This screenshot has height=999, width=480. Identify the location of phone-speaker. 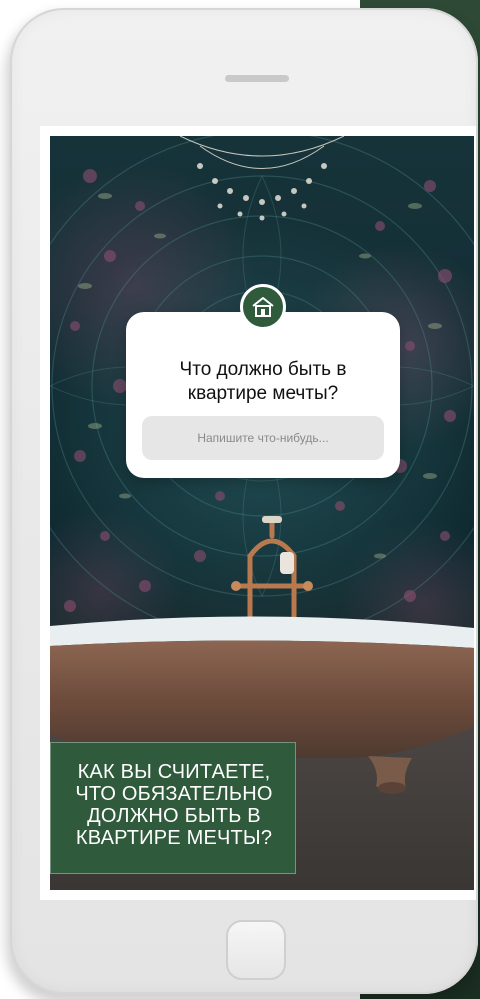
(257, 78).